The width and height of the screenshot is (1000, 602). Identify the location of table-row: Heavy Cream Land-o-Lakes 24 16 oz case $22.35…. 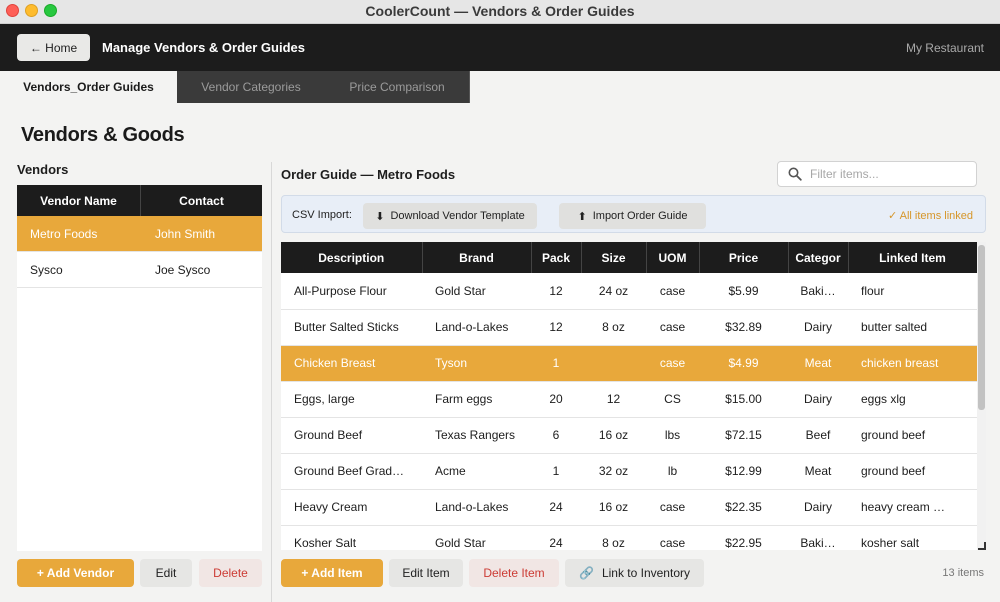
(629, 507).